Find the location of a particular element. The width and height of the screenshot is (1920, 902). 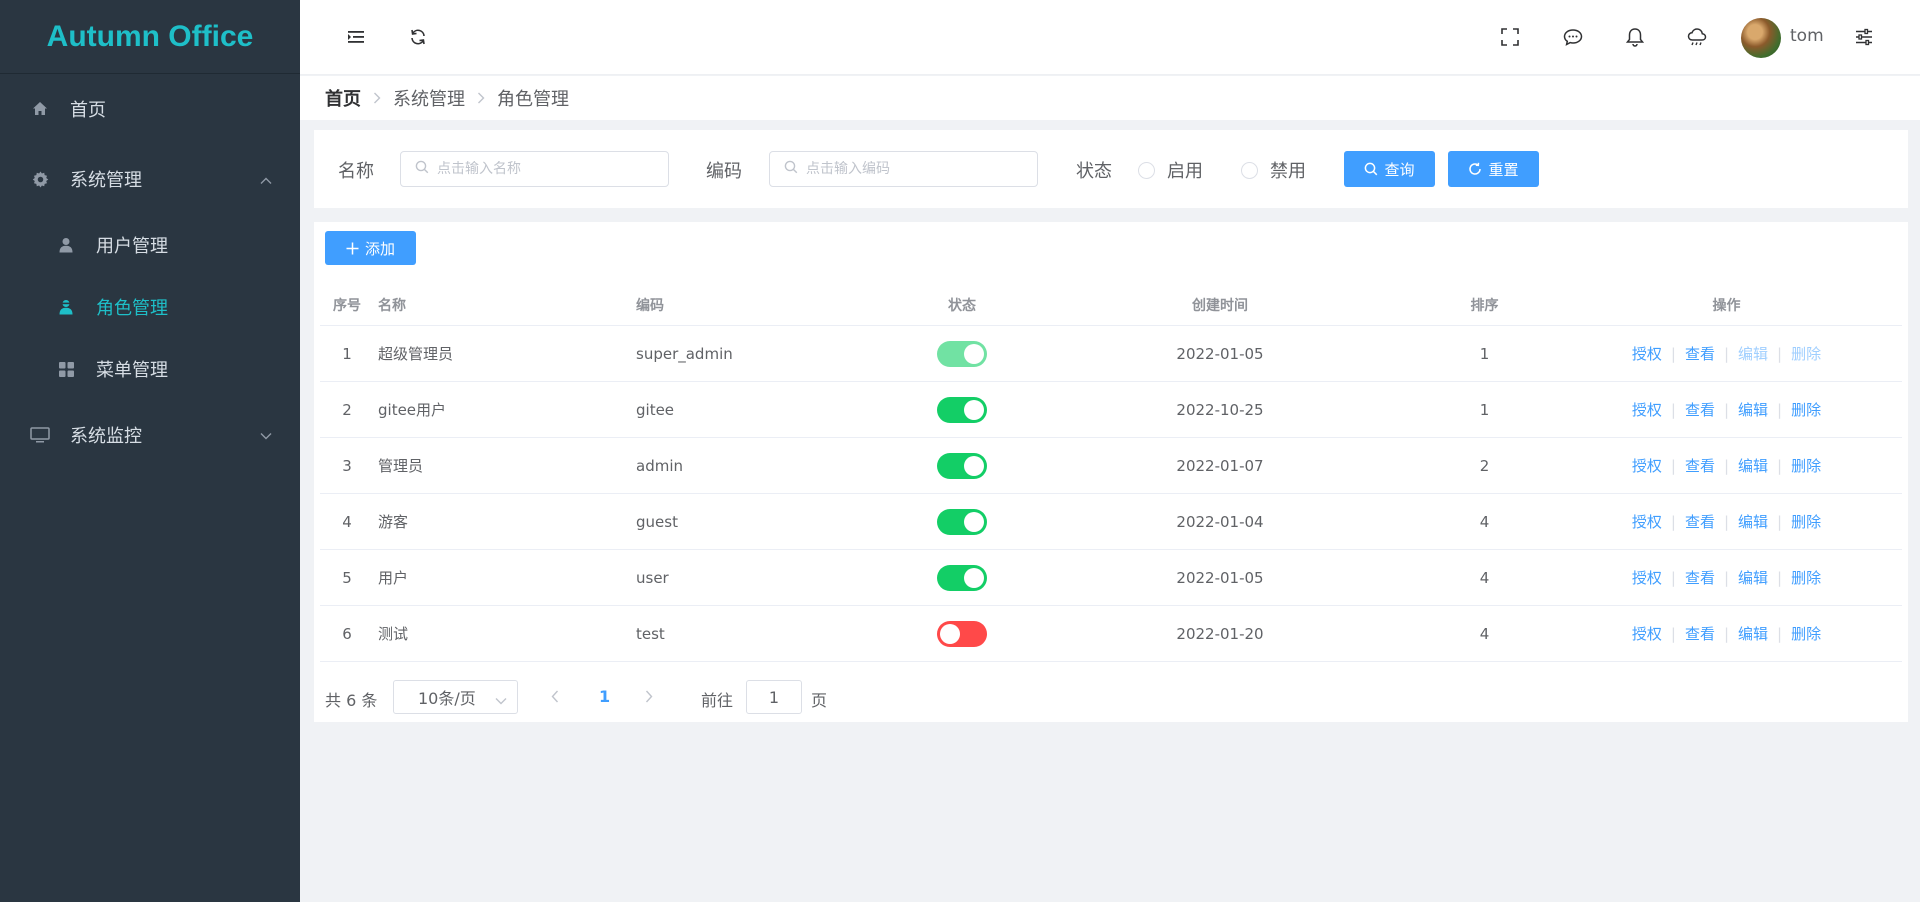

page-size-select: 10条/页 is located at coordinates (455, 697).